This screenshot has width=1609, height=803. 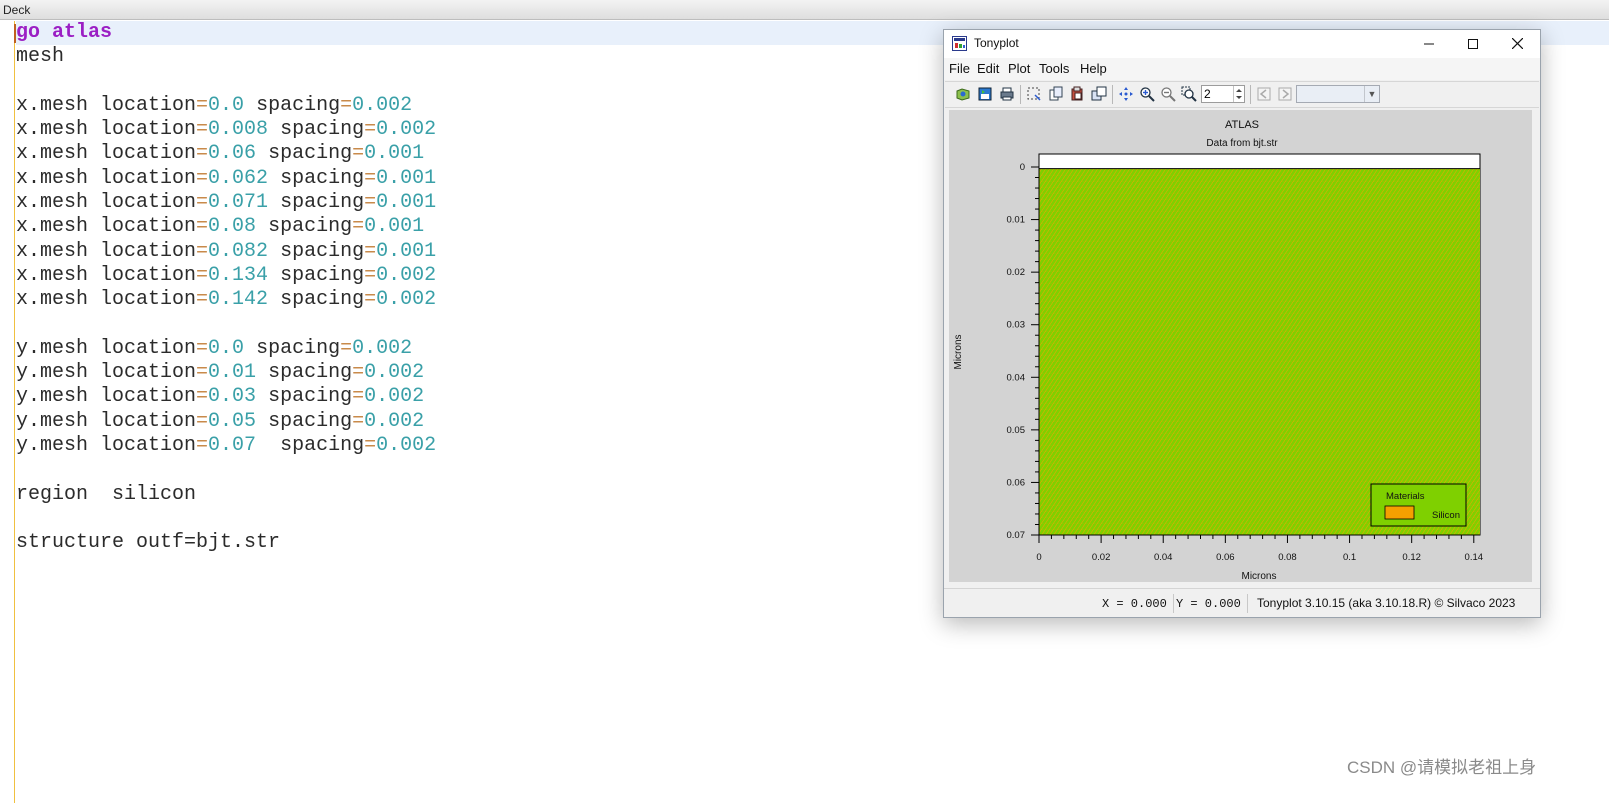 I want to click on status-separator, so click(x=1173, y=603).